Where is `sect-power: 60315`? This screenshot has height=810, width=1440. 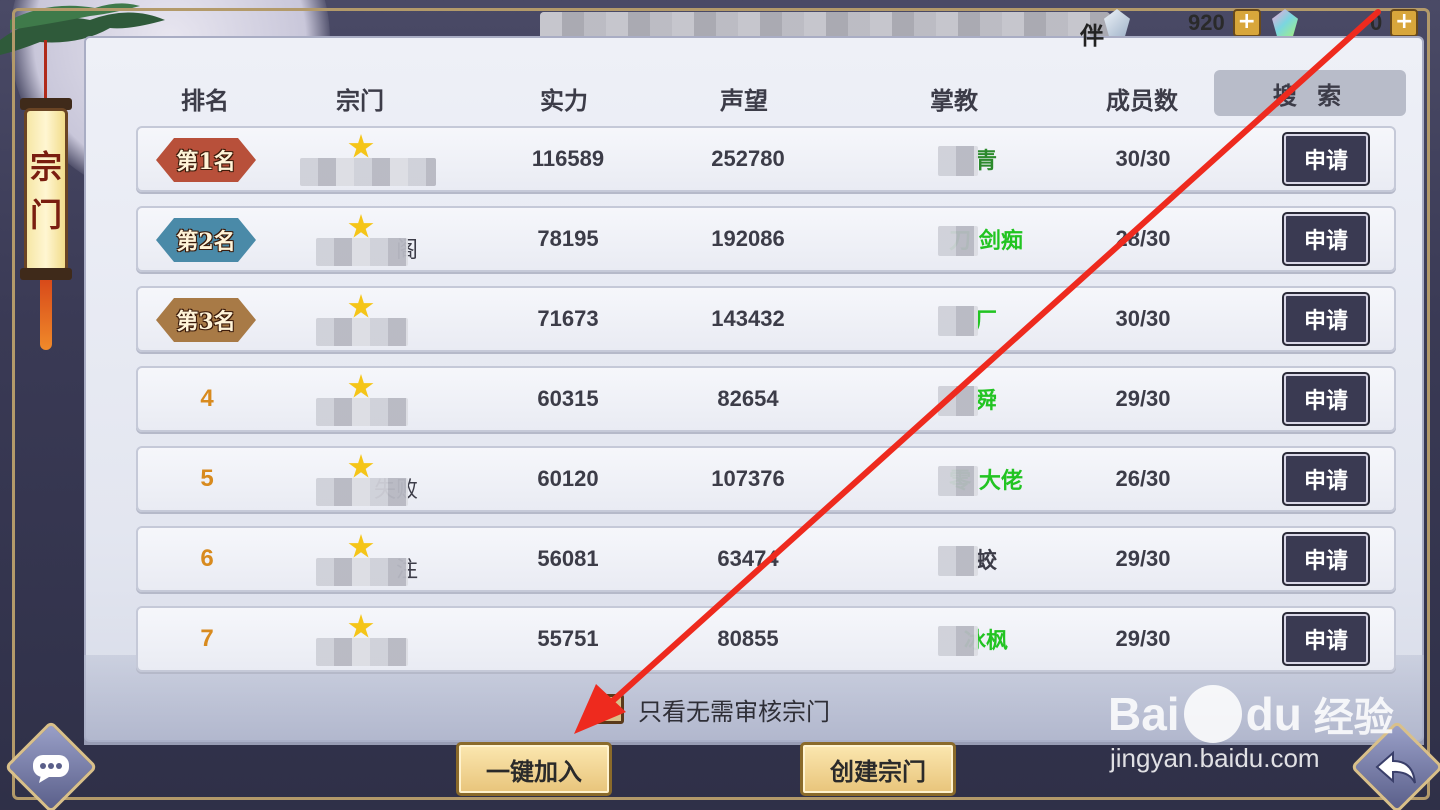
sect-power: 60315 is located at coordinates (568, 398).